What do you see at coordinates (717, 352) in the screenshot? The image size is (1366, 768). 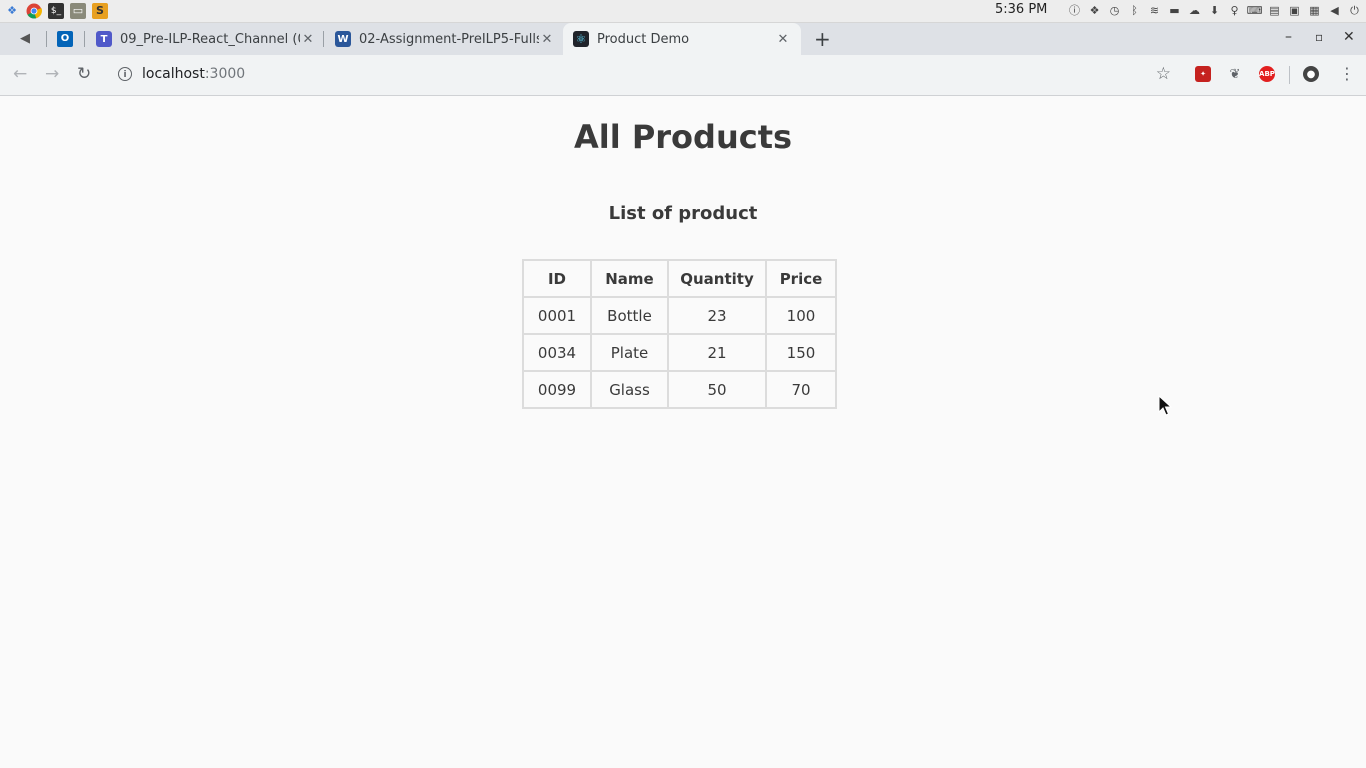 I see `cell-quantity: 21` at bounding box center [717, 352].